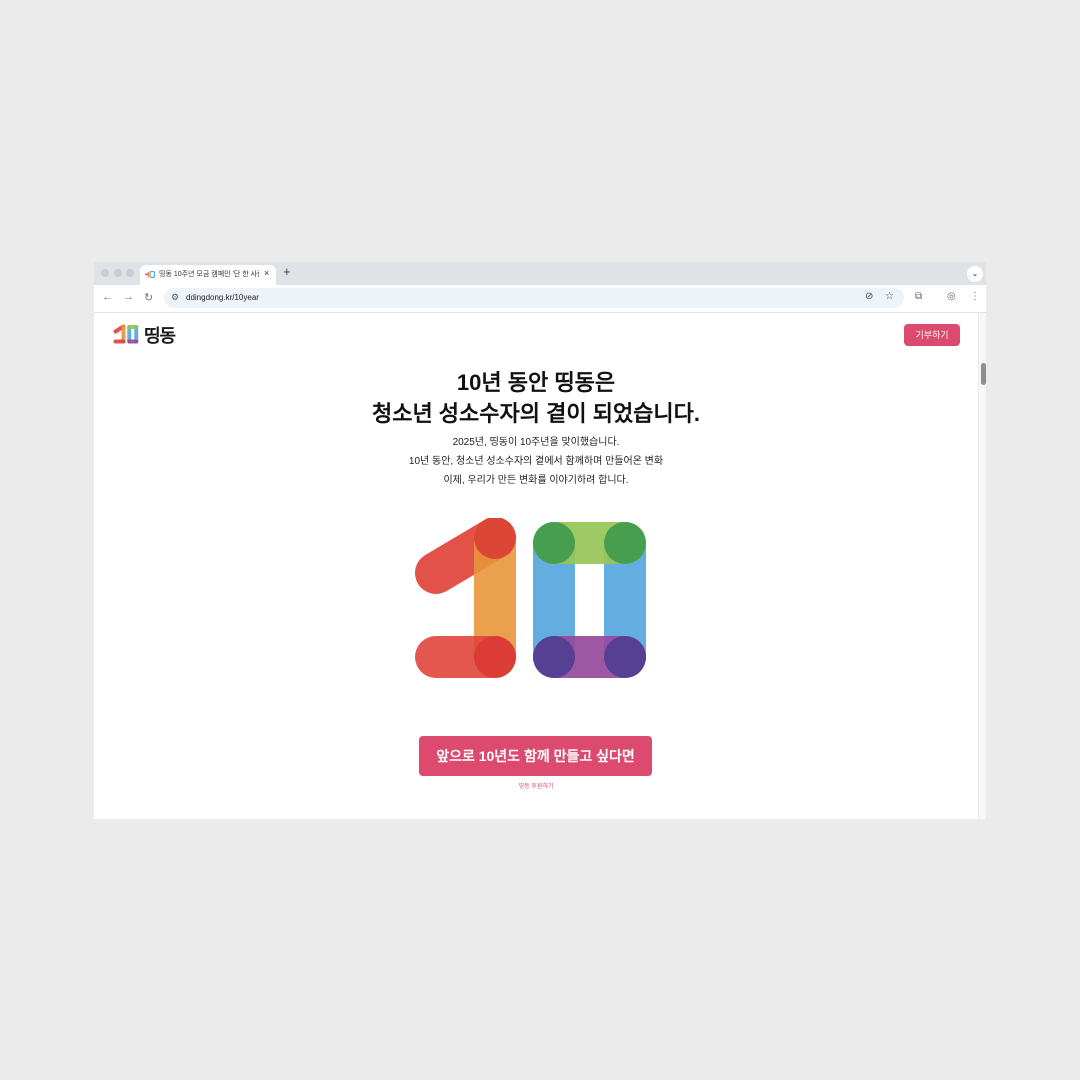  Describe the element at coordinates (175, 297) in the screenshot. I see `site-info-icon: ⚙` at that location.